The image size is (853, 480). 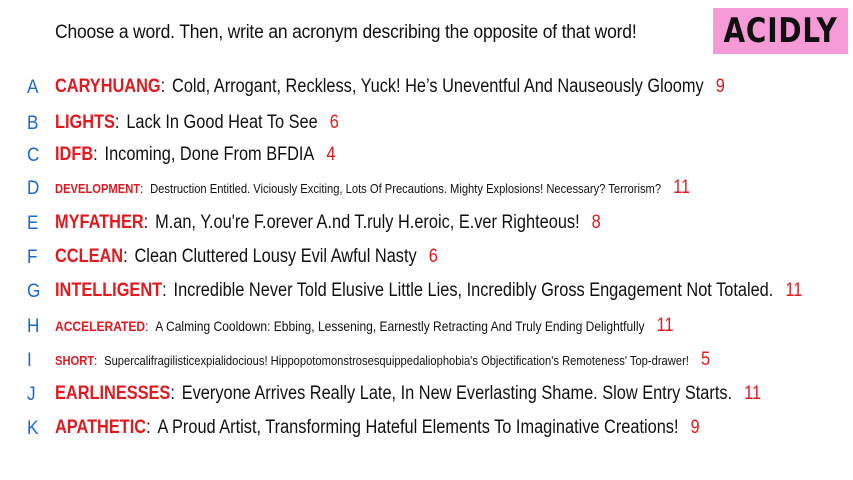 What do you see at coordinates (74, 154) in the screenshot?
I see `entry-word: IDFB` at bounding box center [74, 154].